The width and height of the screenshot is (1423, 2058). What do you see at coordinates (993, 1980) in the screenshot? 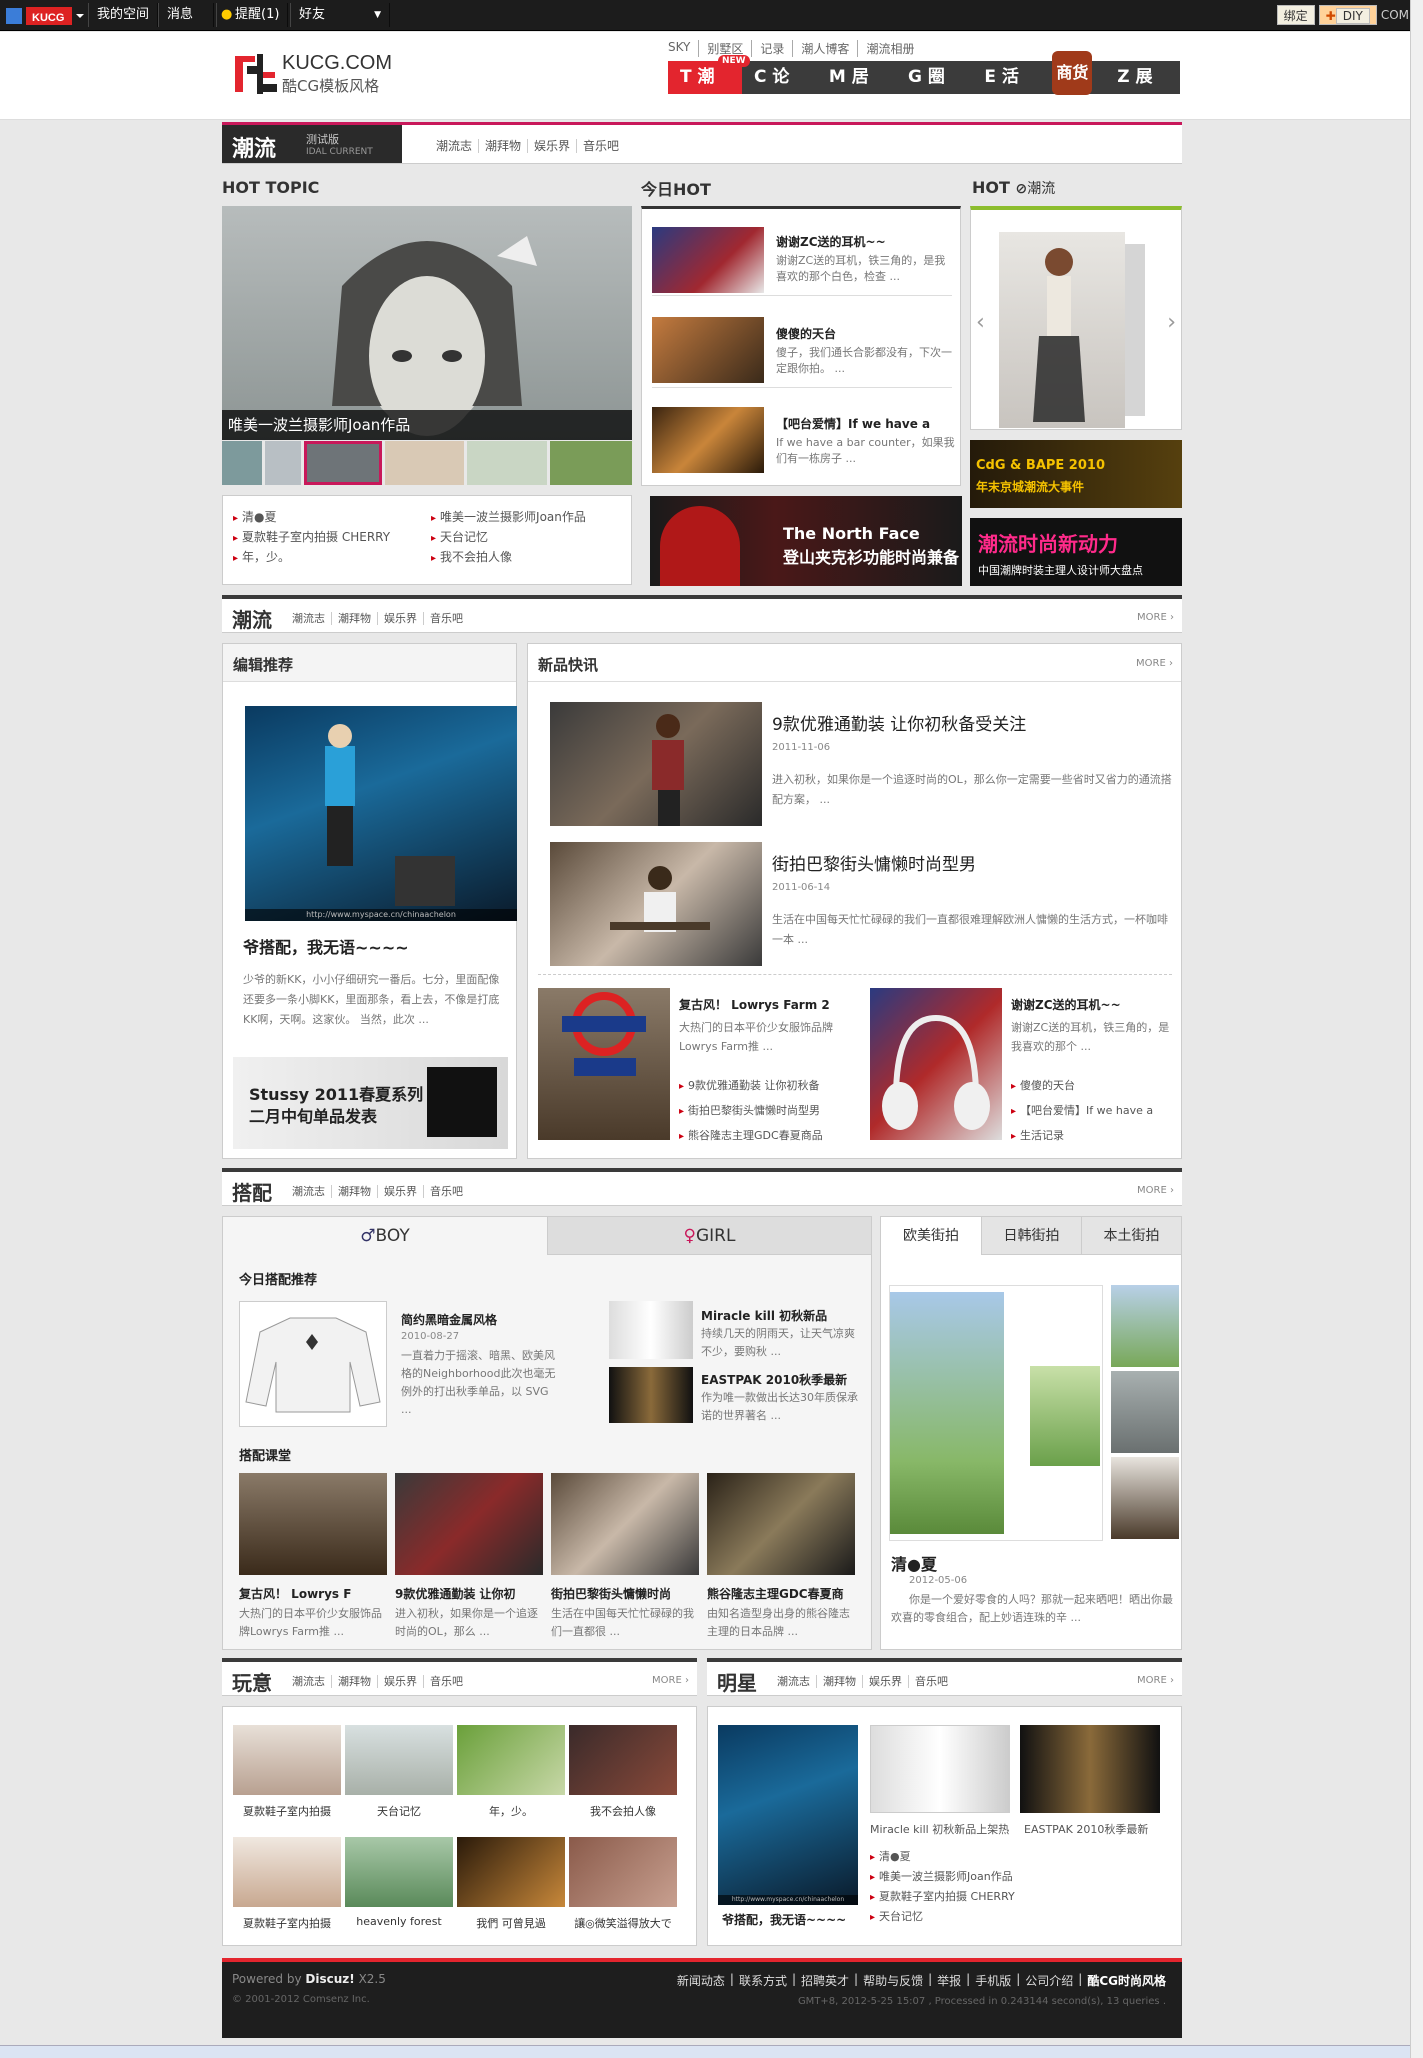
I see `footer-link: 手机版` at bounding box center [993, 1980].